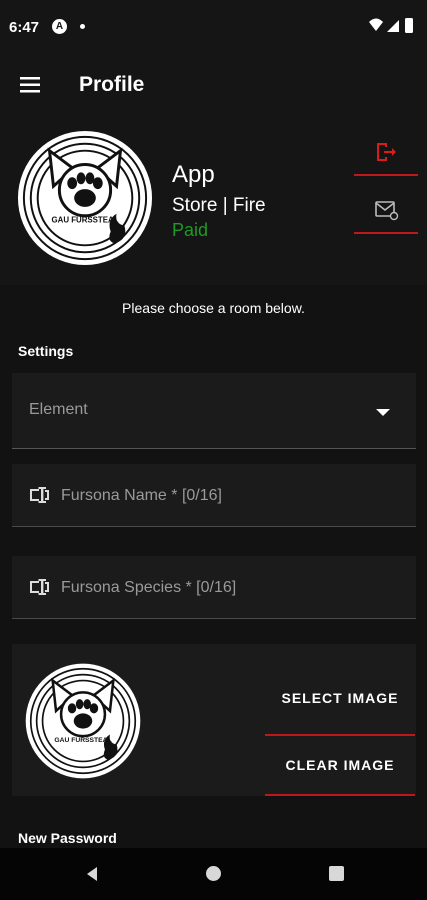  I want to click on payment-status: Paid, so click(190, 230).